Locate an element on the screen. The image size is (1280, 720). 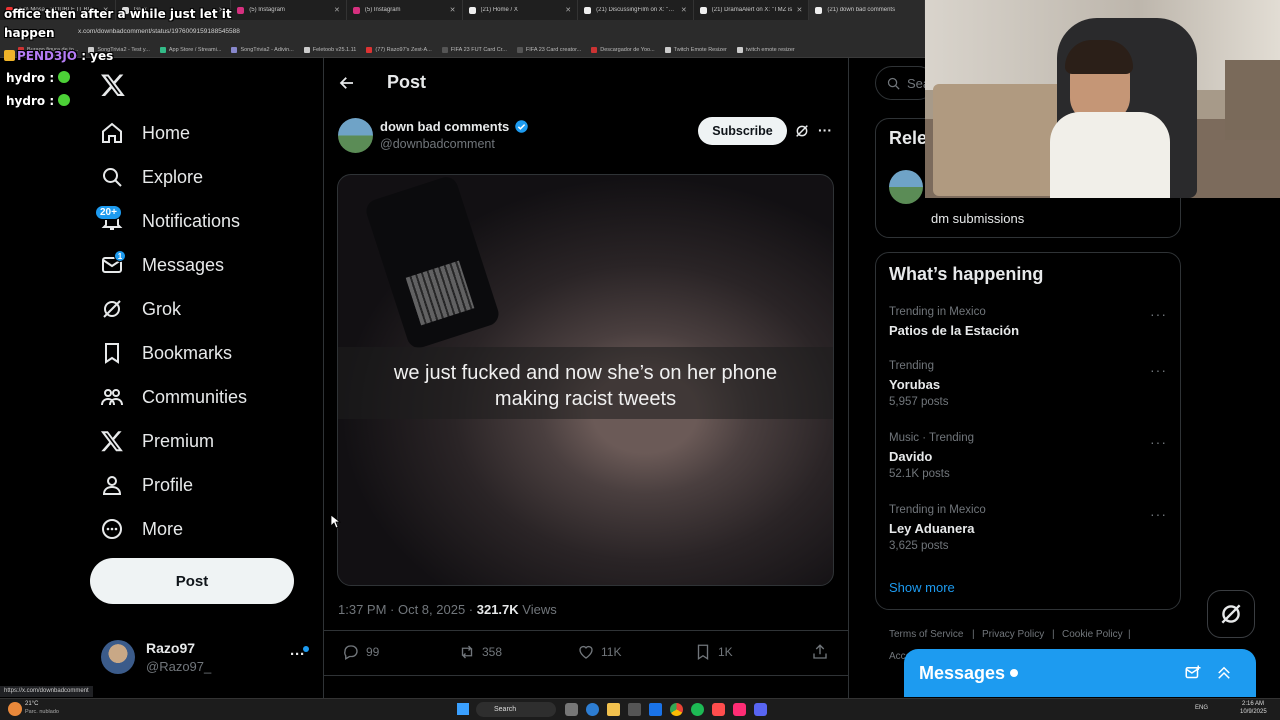
nav-profile: Profile is located at coordinates (146, 485).